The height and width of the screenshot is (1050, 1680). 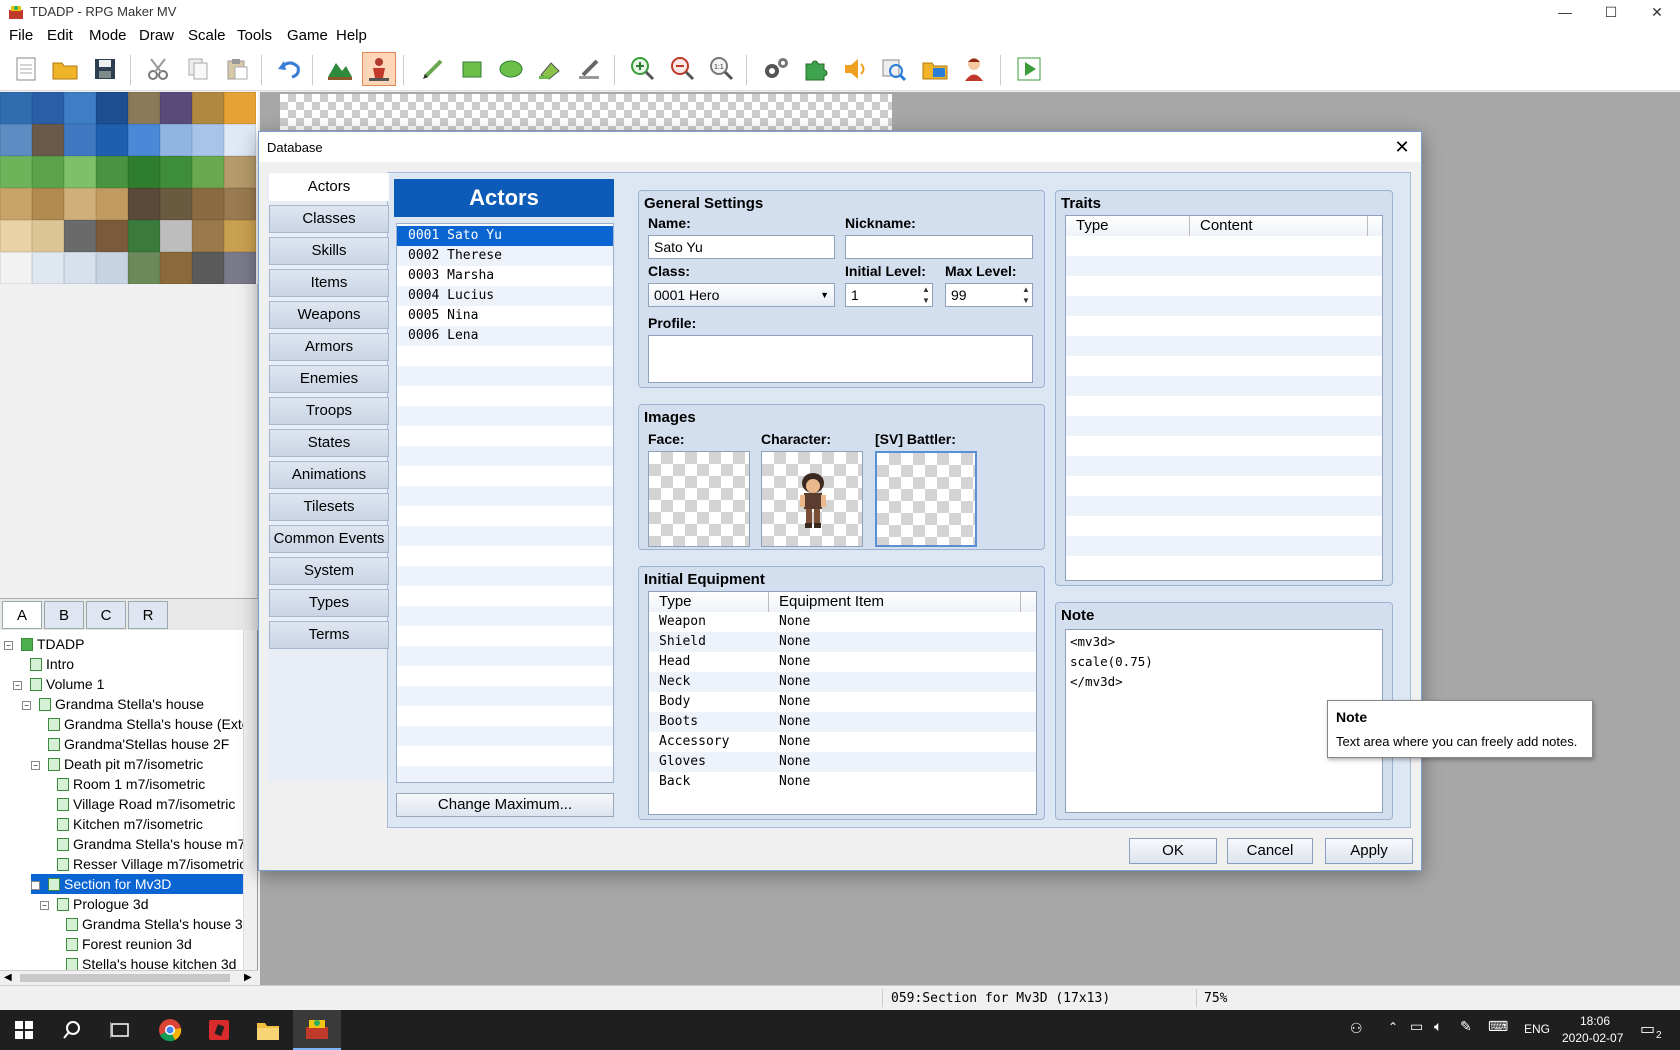 What do you see at coordinates (60, 35) in the screenshot?
I see `menu-edit: Edit` at bounding box center [60, 35].